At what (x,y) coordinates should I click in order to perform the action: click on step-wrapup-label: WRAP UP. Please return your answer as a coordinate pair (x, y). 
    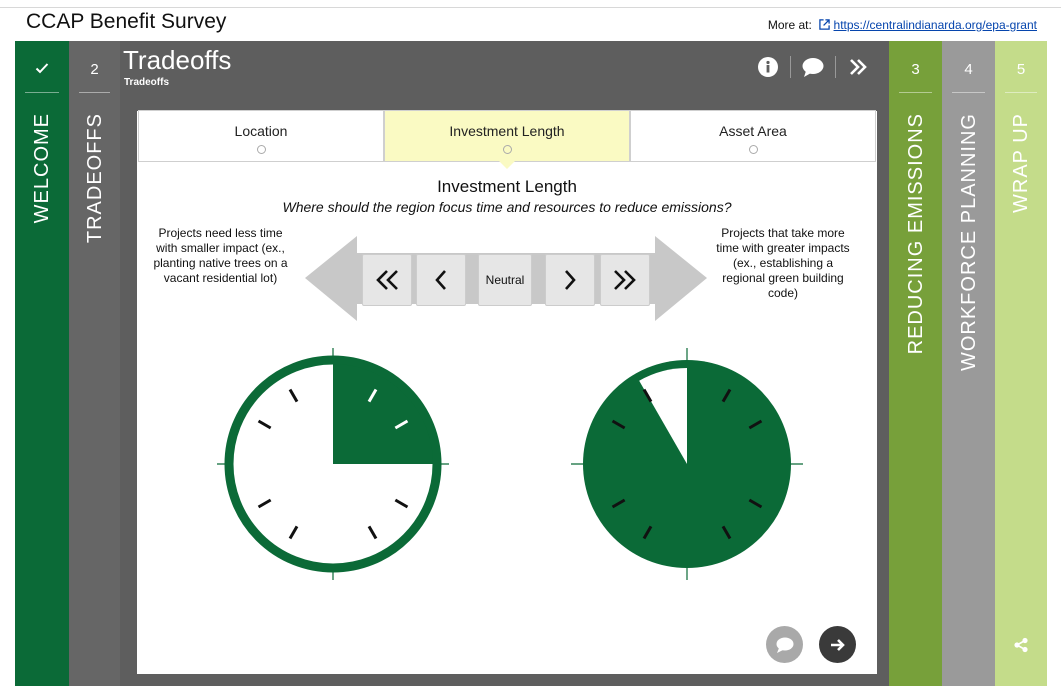
    Looking at the image, I should click on (1021, 163).